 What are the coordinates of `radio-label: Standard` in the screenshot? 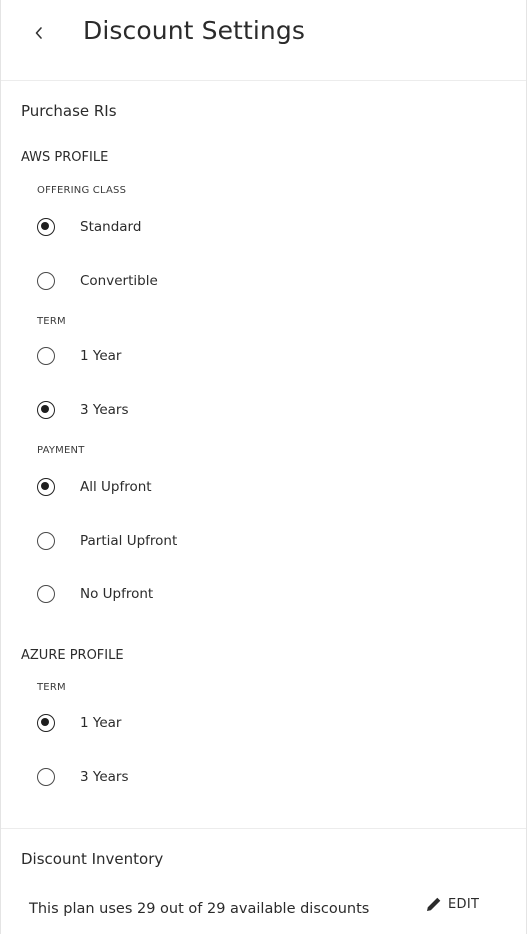 It's located at (111, 227).